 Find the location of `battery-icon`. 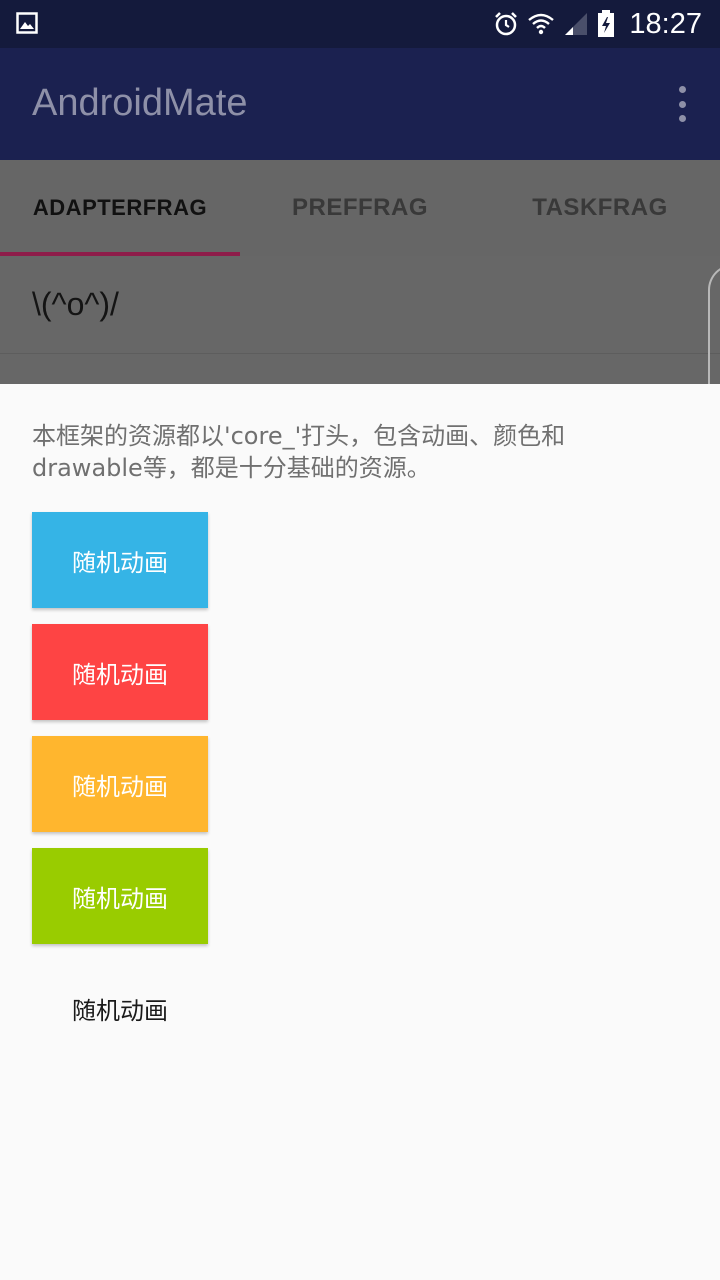

battery-icon is located at coordinates (606, 23).